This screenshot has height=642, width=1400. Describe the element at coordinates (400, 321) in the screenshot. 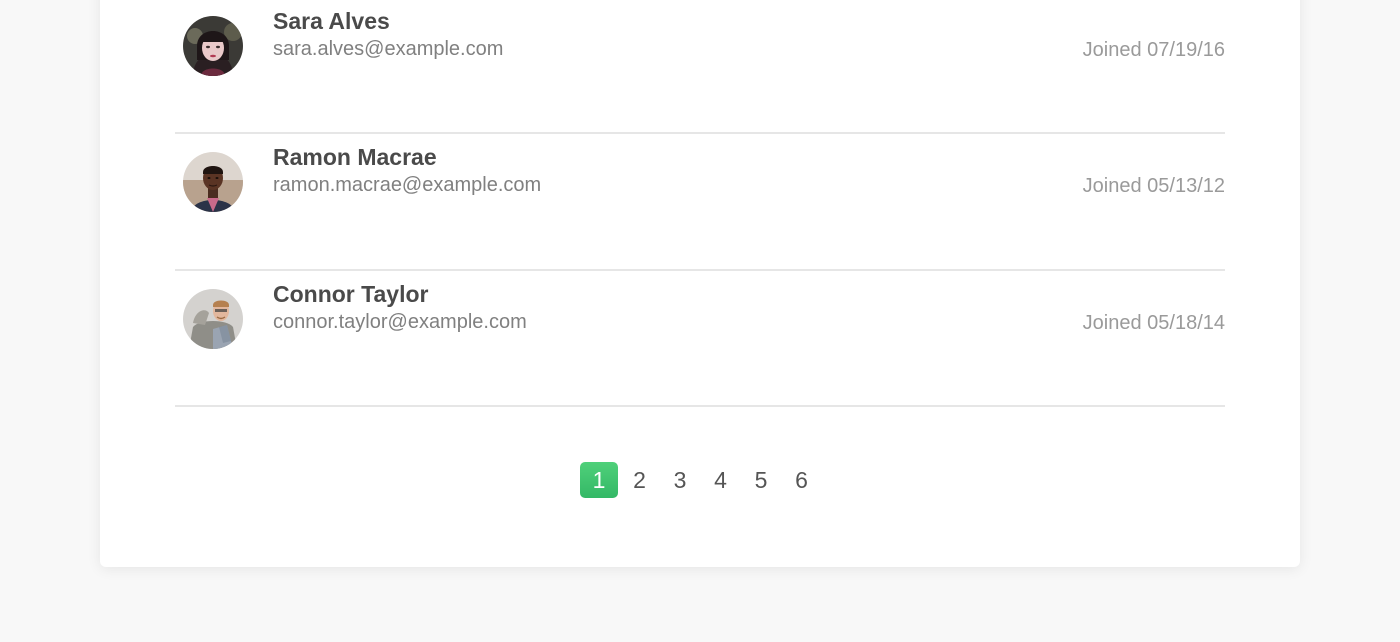

I see `user-email: connor.taylor@example.com` at that location.